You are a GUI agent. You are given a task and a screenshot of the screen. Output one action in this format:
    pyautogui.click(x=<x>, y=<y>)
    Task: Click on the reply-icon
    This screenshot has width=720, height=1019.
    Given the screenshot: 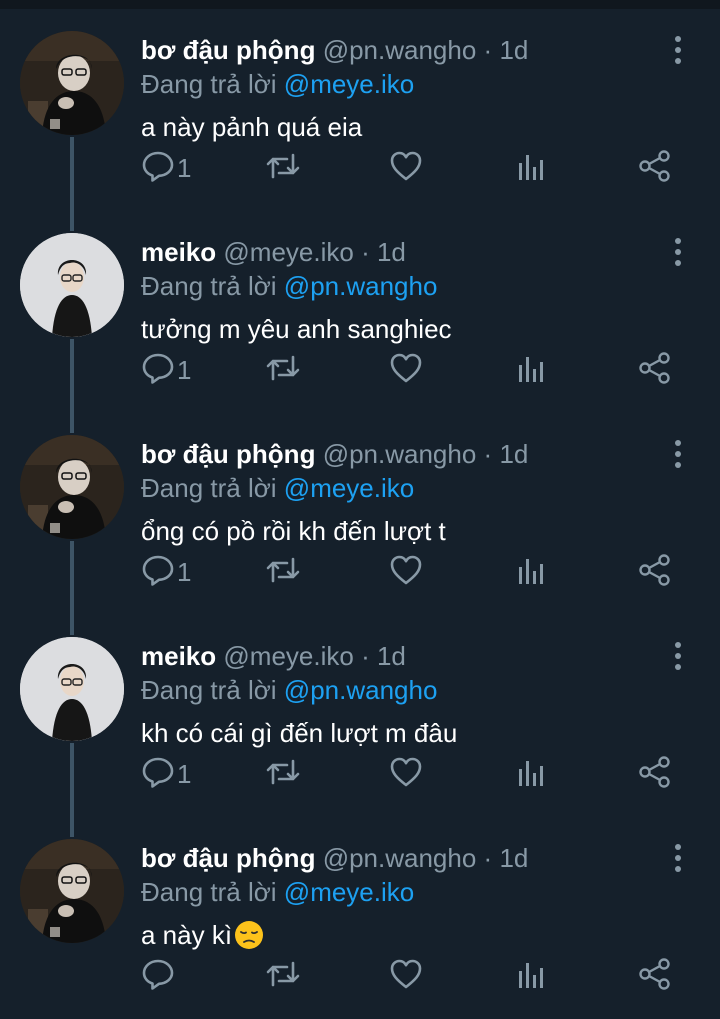 What is the action you would take?
    pyautogui.click(x=181, y=974)
    